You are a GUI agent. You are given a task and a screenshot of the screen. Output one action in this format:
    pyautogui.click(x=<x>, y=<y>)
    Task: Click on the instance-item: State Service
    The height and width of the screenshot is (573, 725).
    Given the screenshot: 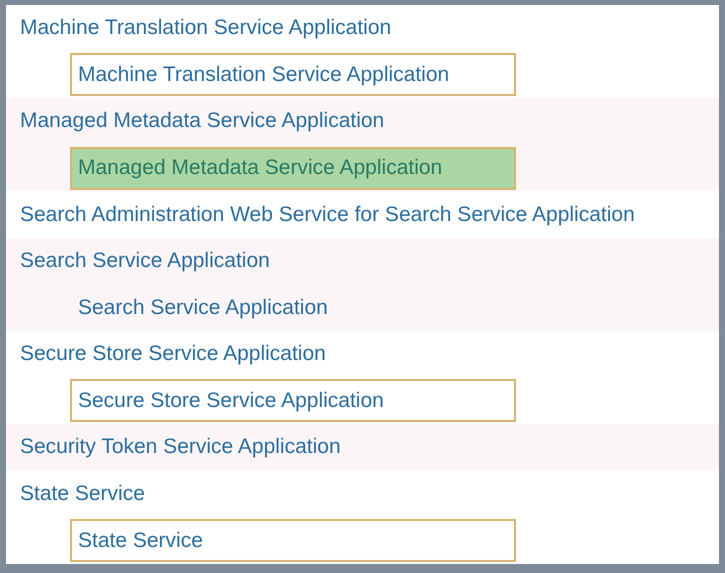 What is the action you would take?
    pyautogui.click(x=293, y=540)
    